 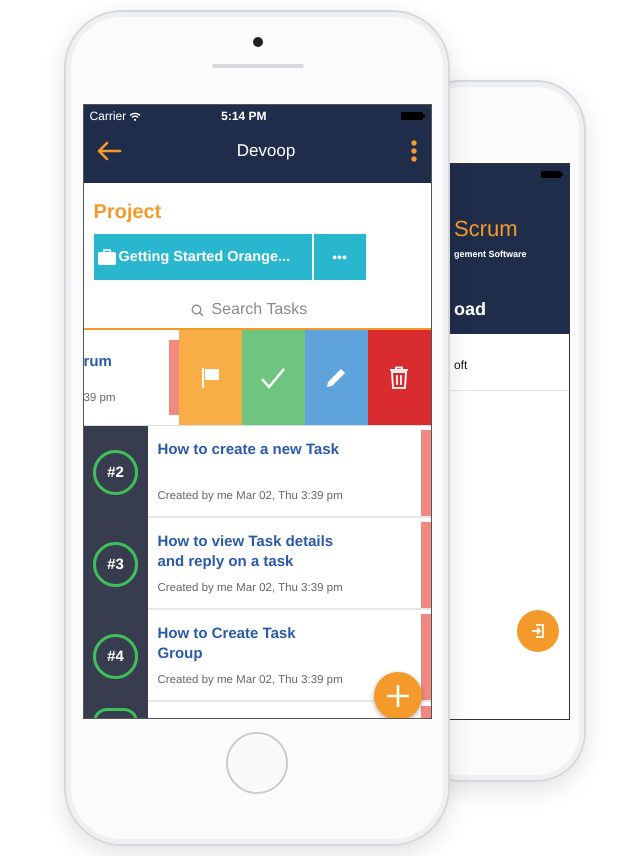 I want to click on logout-button, so click(x=538, y=631).